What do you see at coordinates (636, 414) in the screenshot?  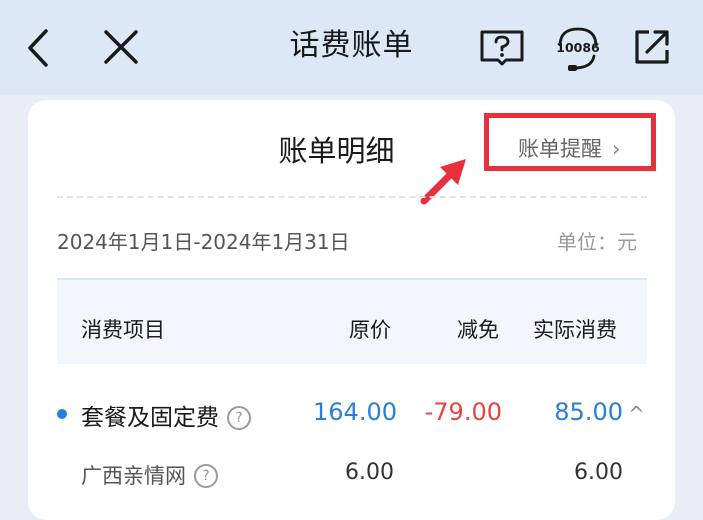 I see `collapse-caret-icon: ^` at bounding box center [636, 414].